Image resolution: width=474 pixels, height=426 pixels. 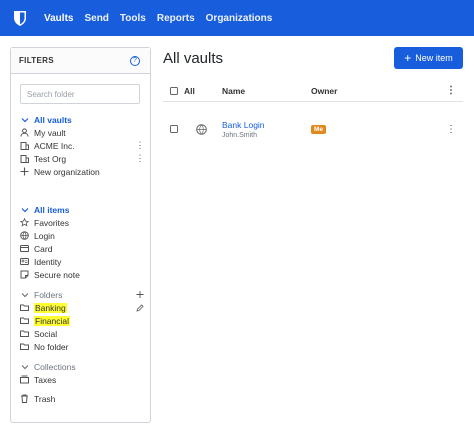 I want to click on all-items-toggle: All items, so click(x=82, y=209).